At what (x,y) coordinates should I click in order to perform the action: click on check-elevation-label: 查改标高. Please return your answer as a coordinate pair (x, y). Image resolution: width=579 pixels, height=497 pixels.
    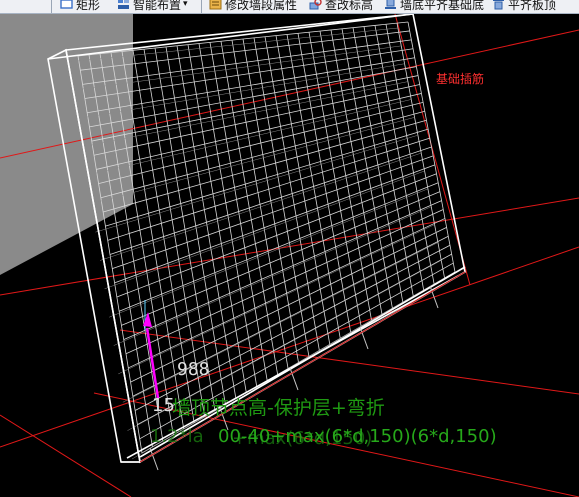
    Looking at the image, I should click on (349, 6).